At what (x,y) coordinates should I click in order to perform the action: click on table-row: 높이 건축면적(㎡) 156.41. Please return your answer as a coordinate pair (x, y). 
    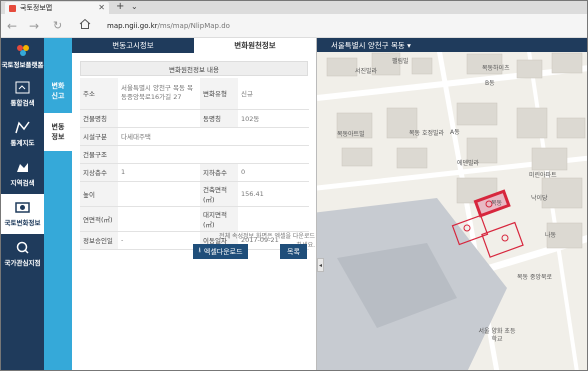
    Looking at the image, I should click on (194, 194).